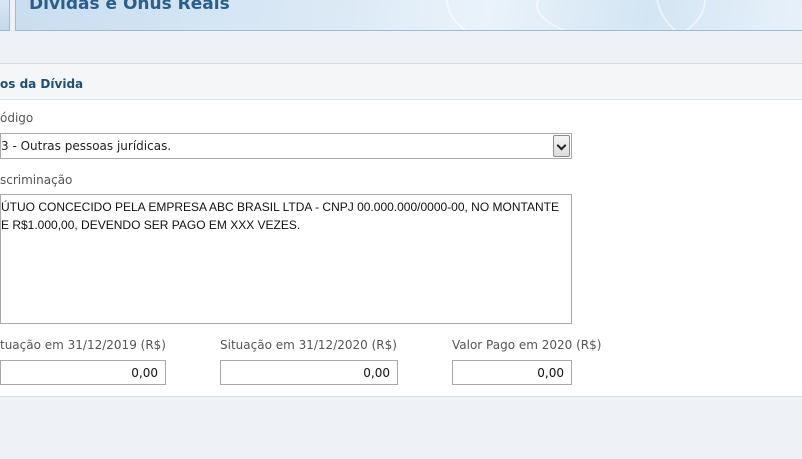 Image resolution: width=802 pixels, height=459 pixels. What do you see at coordinates (129, 7) in the screenshot?
I see `page-title: Dívidas e Ônus Reais` at bounding box center [129, 7].